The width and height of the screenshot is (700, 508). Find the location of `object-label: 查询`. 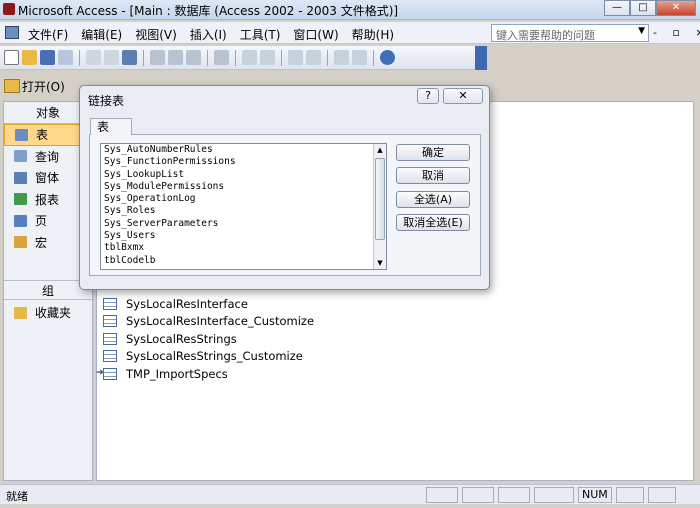

object-label: 查询 is located at coordinates (47, 156).